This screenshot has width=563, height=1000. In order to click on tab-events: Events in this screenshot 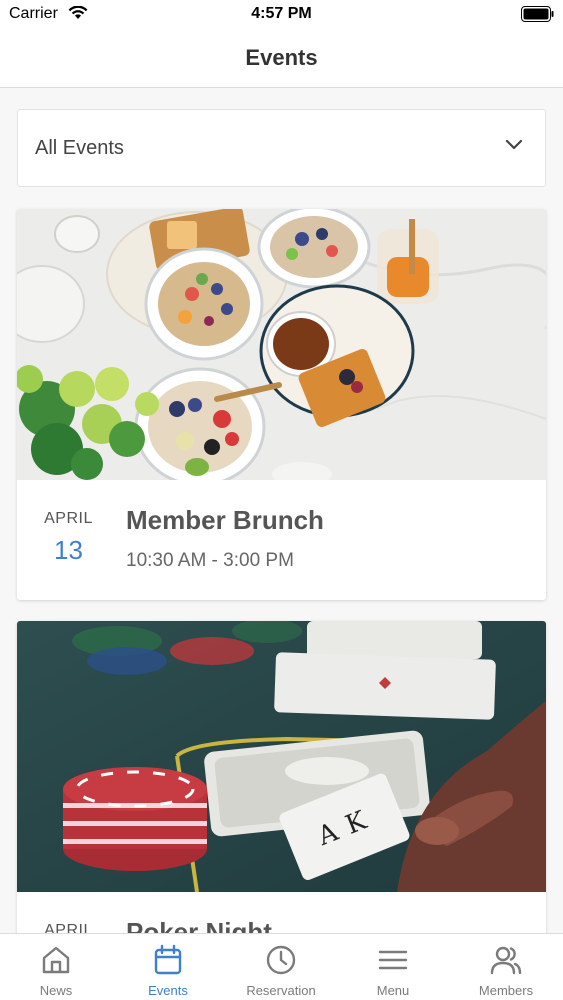, I will do `click(168, 967)`.